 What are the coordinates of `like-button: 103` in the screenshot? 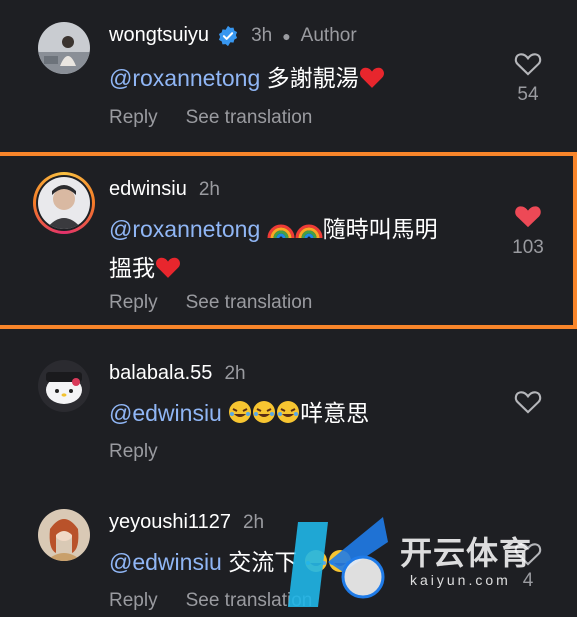 It's located at (528, 230).